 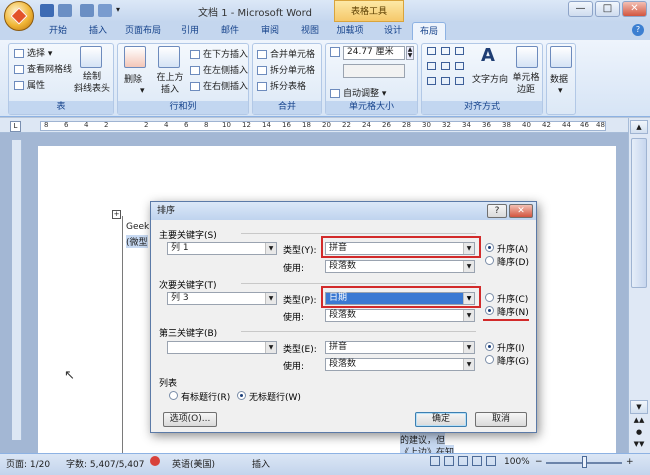 I want to click on dialog-close-button: ✕, so click(x=521, y=211).